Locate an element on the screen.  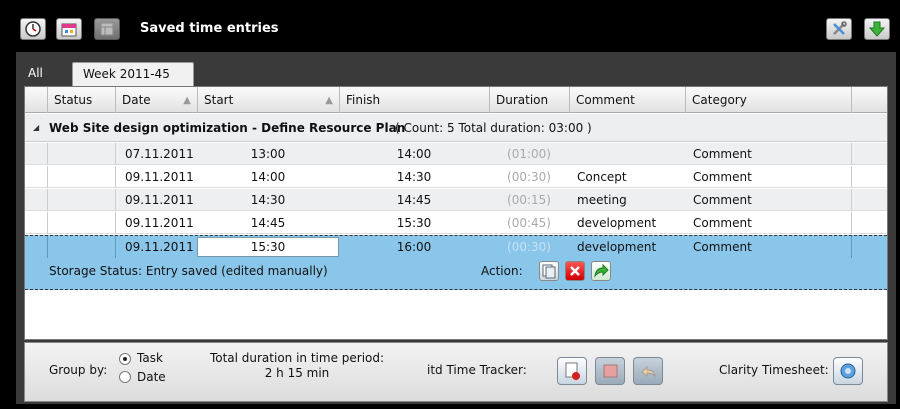
header-duration-label: Duration is located at coordinates (522, 100).